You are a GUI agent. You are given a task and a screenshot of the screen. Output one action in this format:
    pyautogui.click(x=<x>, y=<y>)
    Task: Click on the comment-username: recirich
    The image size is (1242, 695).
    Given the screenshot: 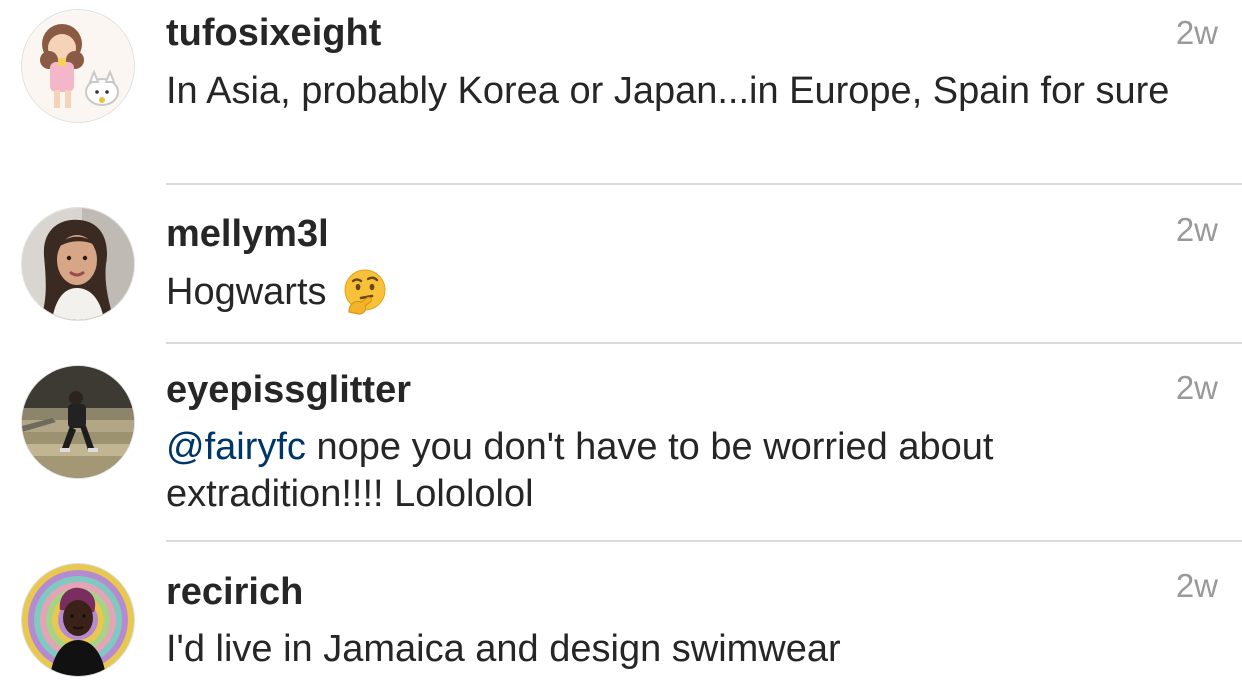 What is the action you would take?
    pyautogui.click(x=234, y=592)
    